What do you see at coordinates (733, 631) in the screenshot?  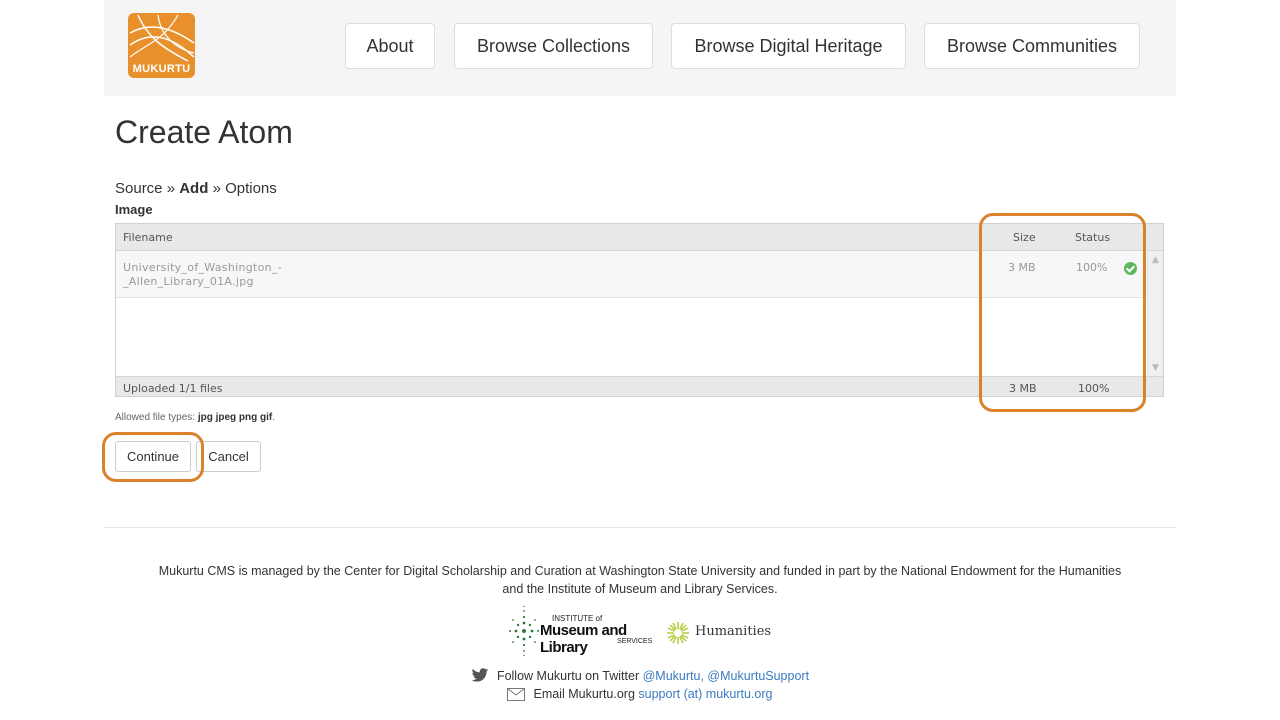 I see `neh-text: Humanities` at bounding box center [733, 631].